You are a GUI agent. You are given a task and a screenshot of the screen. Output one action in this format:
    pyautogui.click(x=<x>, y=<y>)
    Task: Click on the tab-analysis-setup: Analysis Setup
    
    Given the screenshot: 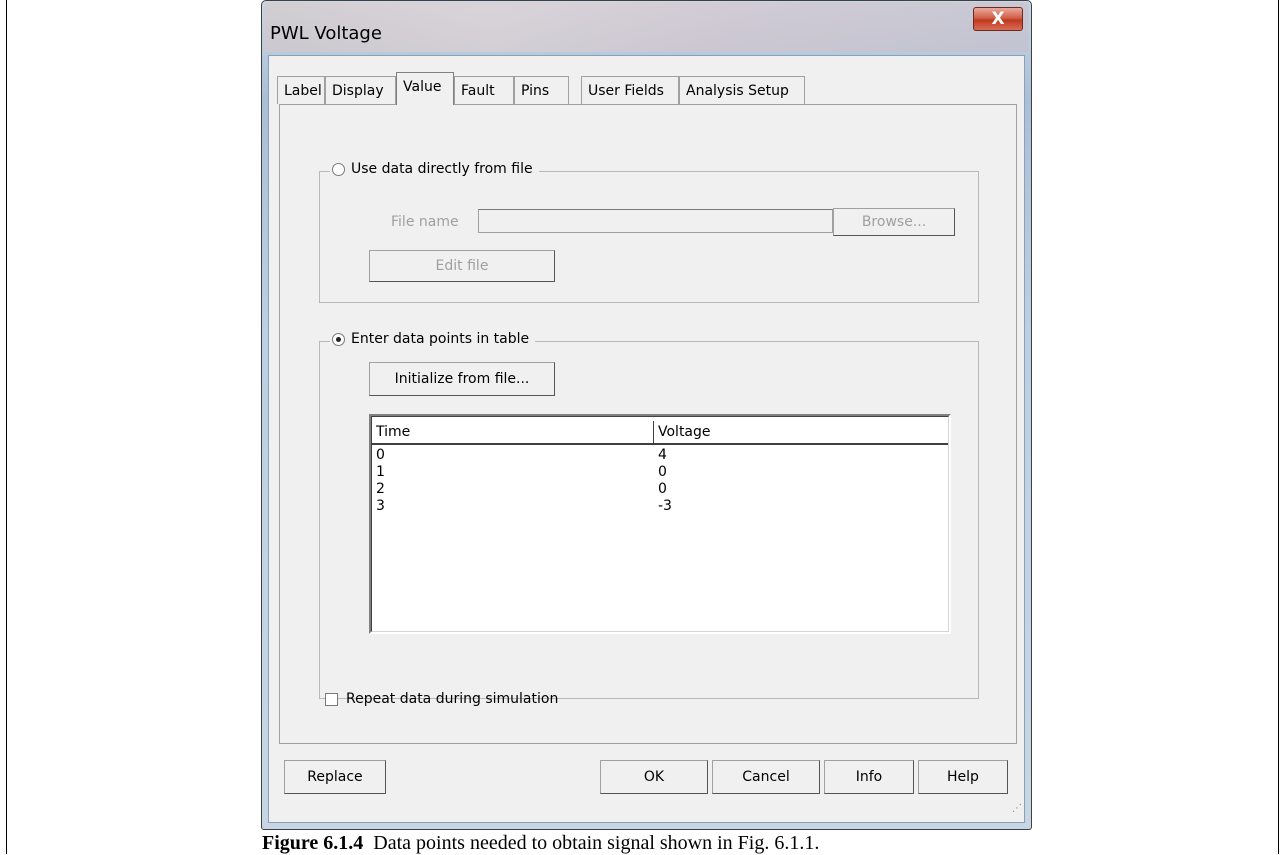 What is the action you would take?
    pyautogui.click(x=742, y=90)
    